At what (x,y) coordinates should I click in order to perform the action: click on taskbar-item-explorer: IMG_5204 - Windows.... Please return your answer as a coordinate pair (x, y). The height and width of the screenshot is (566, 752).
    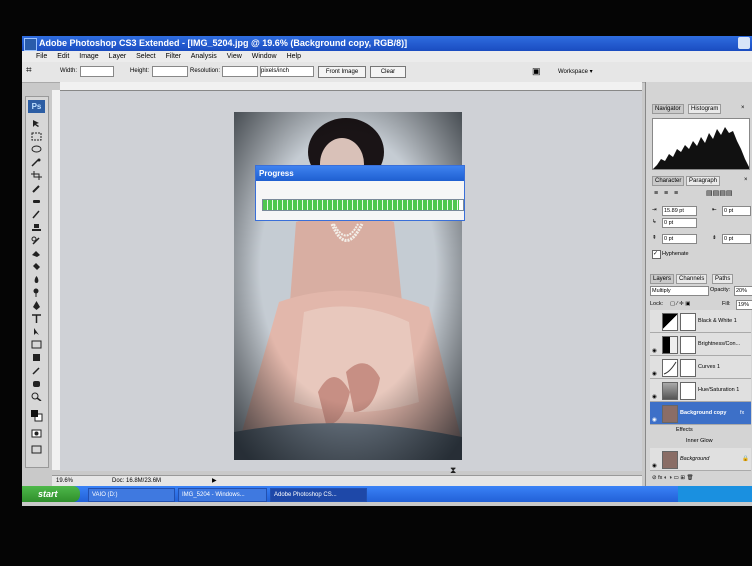
    Looking at the image, I should click on (222, 495).